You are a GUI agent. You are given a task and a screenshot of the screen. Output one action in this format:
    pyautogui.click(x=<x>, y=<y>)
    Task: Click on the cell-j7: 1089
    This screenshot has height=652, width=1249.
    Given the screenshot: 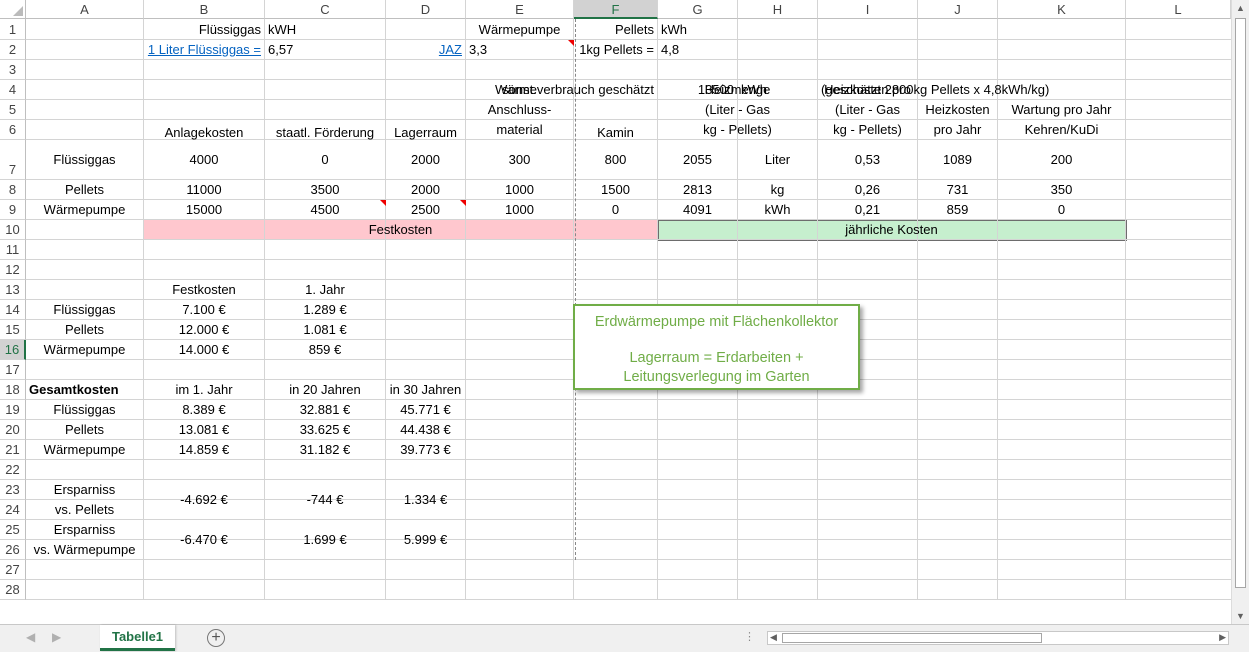 What is the action you would take?
    pyautogui.click(x=957, y=160)
    